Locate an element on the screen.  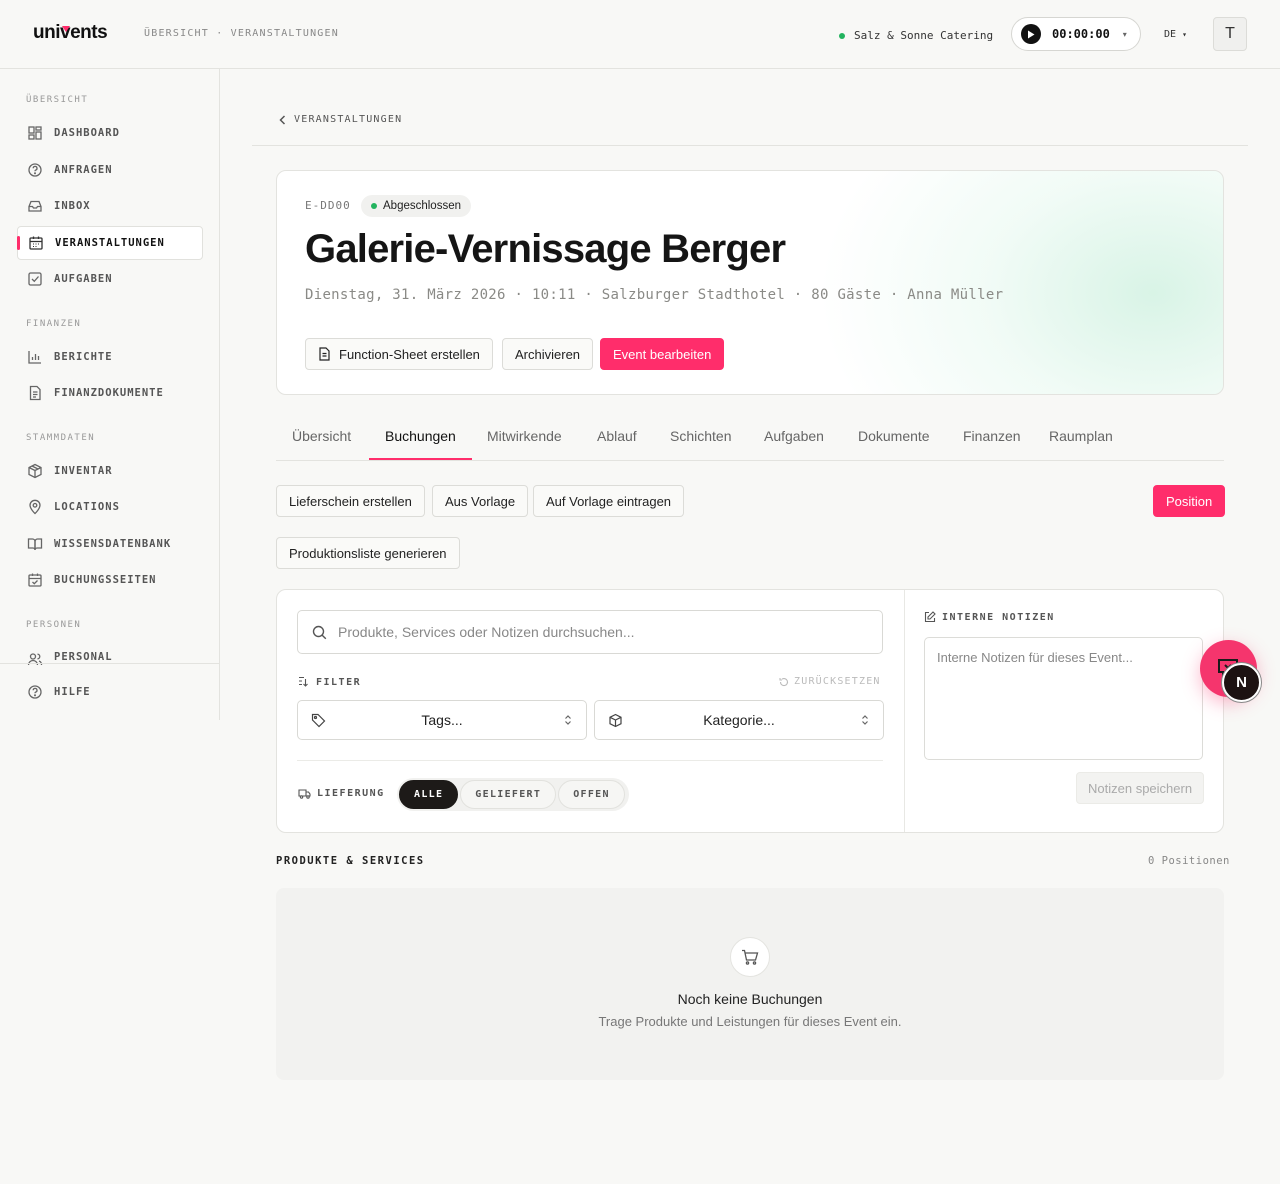
archive-button: Archivieren is located at coordinates (548, 354).